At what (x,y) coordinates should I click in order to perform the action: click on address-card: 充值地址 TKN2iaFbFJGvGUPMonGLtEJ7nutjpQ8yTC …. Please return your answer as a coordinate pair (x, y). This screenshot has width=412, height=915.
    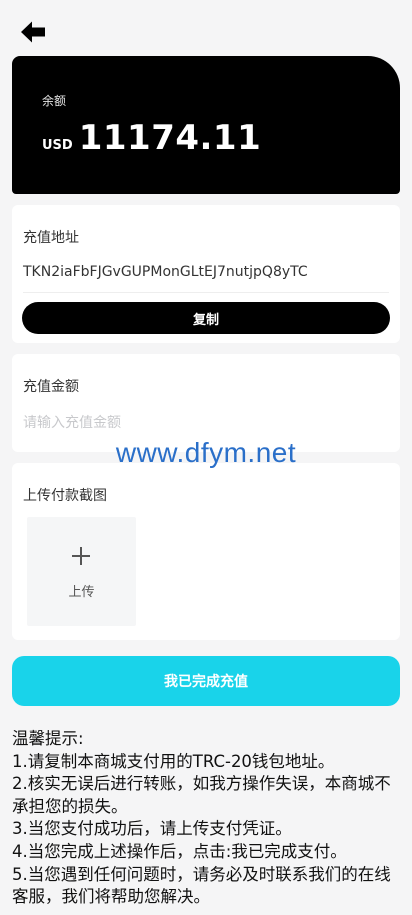
    Looking at the image, I should click on (206, 274).